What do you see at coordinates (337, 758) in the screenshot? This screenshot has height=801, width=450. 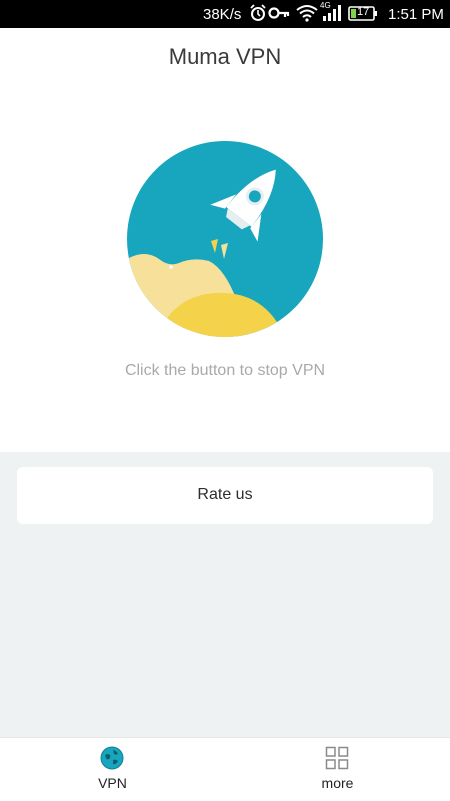 I see `grid-icon` at bounding box center [337, 758].